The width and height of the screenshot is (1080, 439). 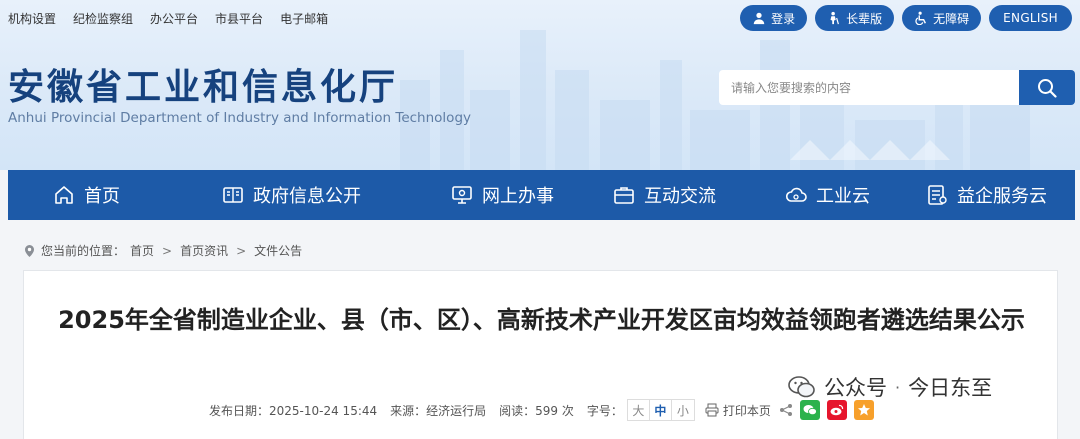 I want to click on top-link-office: 办公平台, so click(x=174, y=18).